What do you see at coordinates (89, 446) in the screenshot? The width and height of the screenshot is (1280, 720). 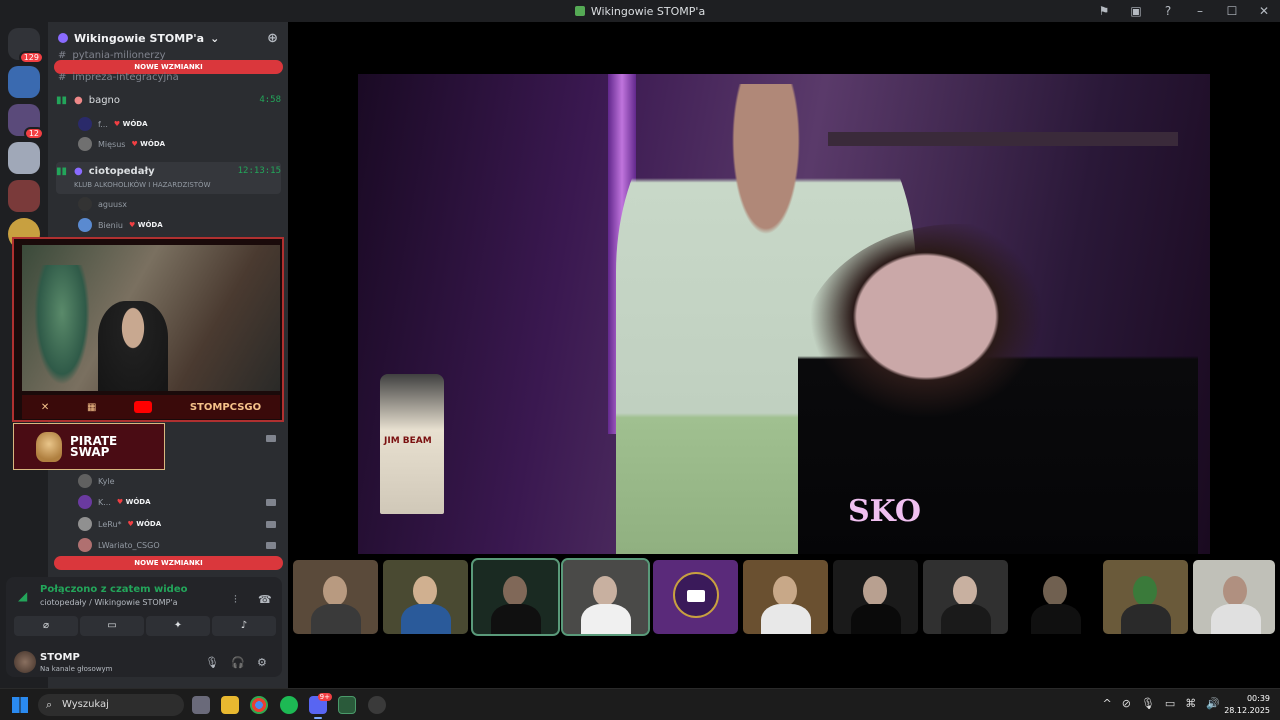 I see `sponsor-banner: PIRATE SWAP` at bounding box center [89, 446].